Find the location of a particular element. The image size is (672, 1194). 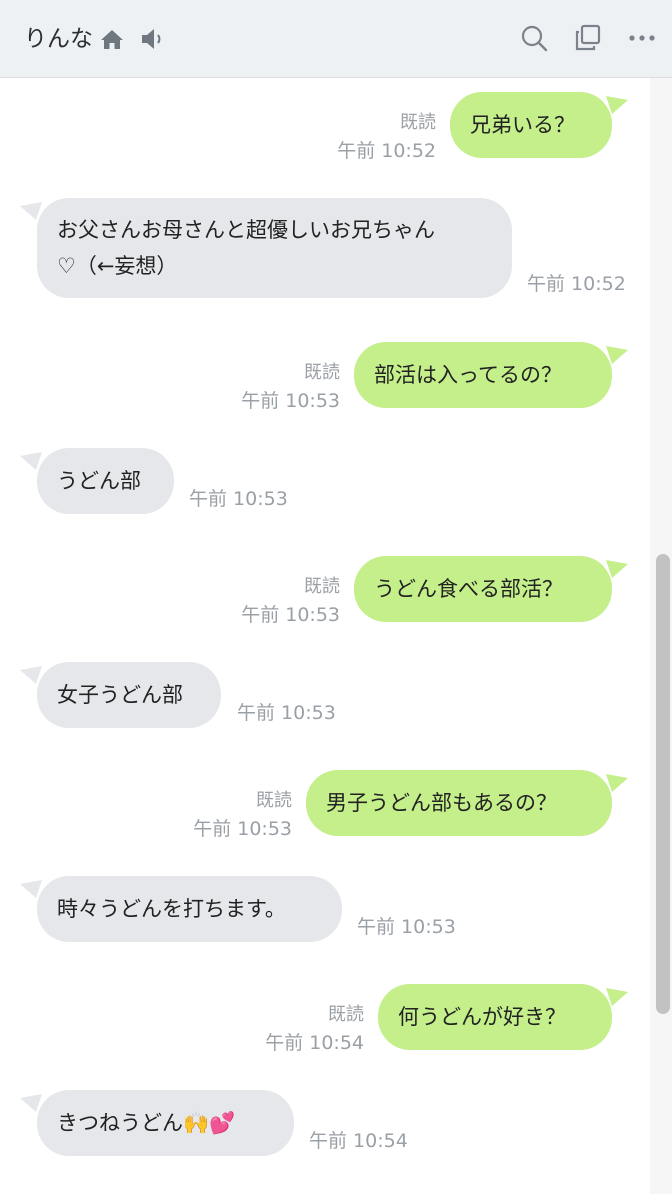

message-bubble: 兄弟いる？ is located at coordinates (531, 125).